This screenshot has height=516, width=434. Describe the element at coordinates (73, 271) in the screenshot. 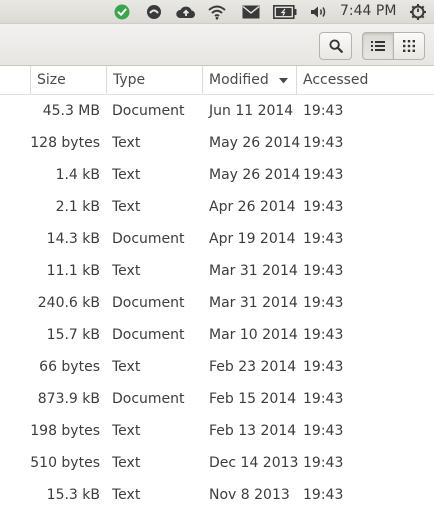

I see `cell-size: 11.1 kB` at that location.